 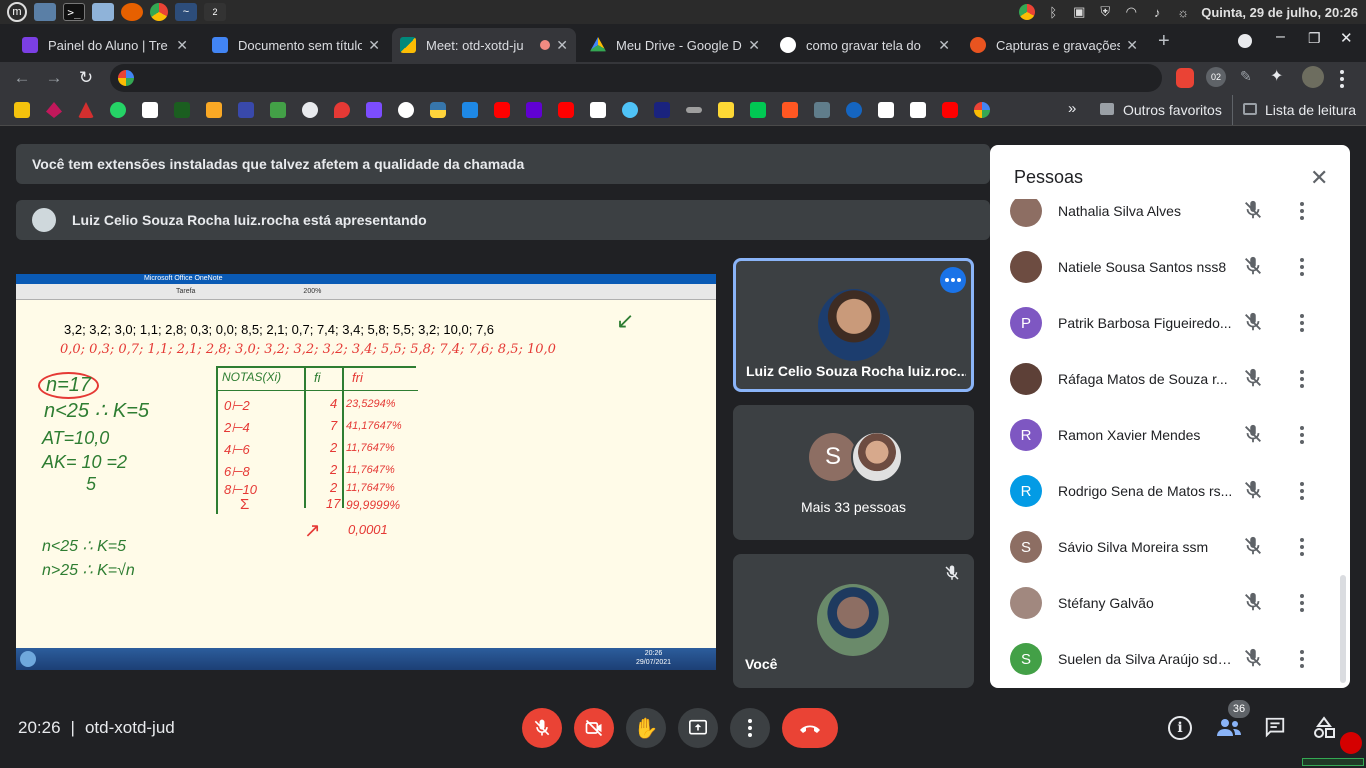 What do you see at coordinates (1170, 267) in the screenshot?
I see `participant-row: Natiele Sousa Santos nss8` at bounding box center [1170, 267].